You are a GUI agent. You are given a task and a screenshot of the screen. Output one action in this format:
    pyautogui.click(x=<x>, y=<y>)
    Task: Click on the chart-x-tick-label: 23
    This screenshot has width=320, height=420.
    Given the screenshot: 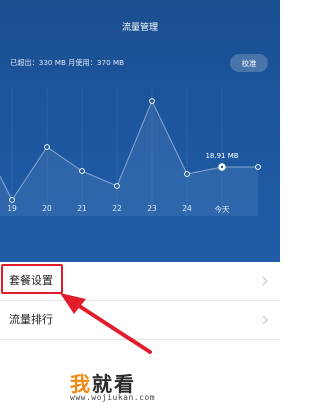 What is the action you would take?
    pyautogui.click(x=152, y=208)
    